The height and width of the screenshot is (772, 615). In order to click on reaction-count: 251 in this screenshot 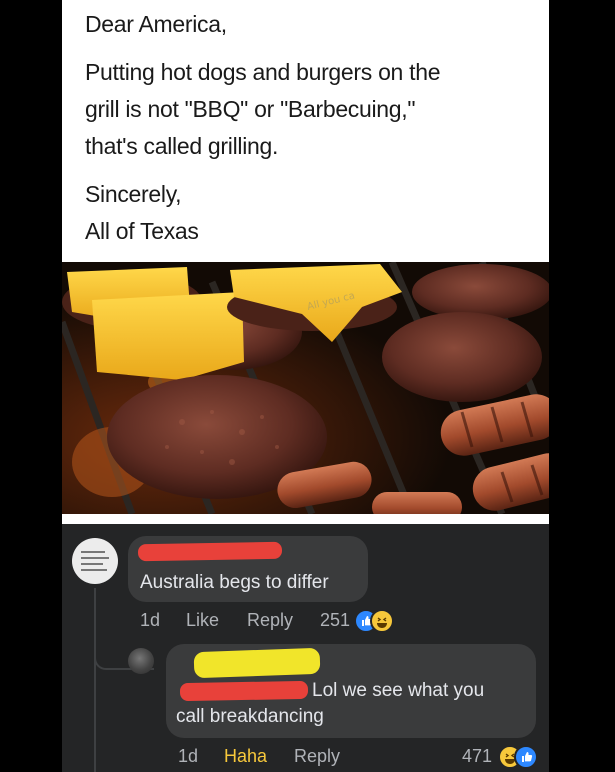, I will do `click(335, 620)`.